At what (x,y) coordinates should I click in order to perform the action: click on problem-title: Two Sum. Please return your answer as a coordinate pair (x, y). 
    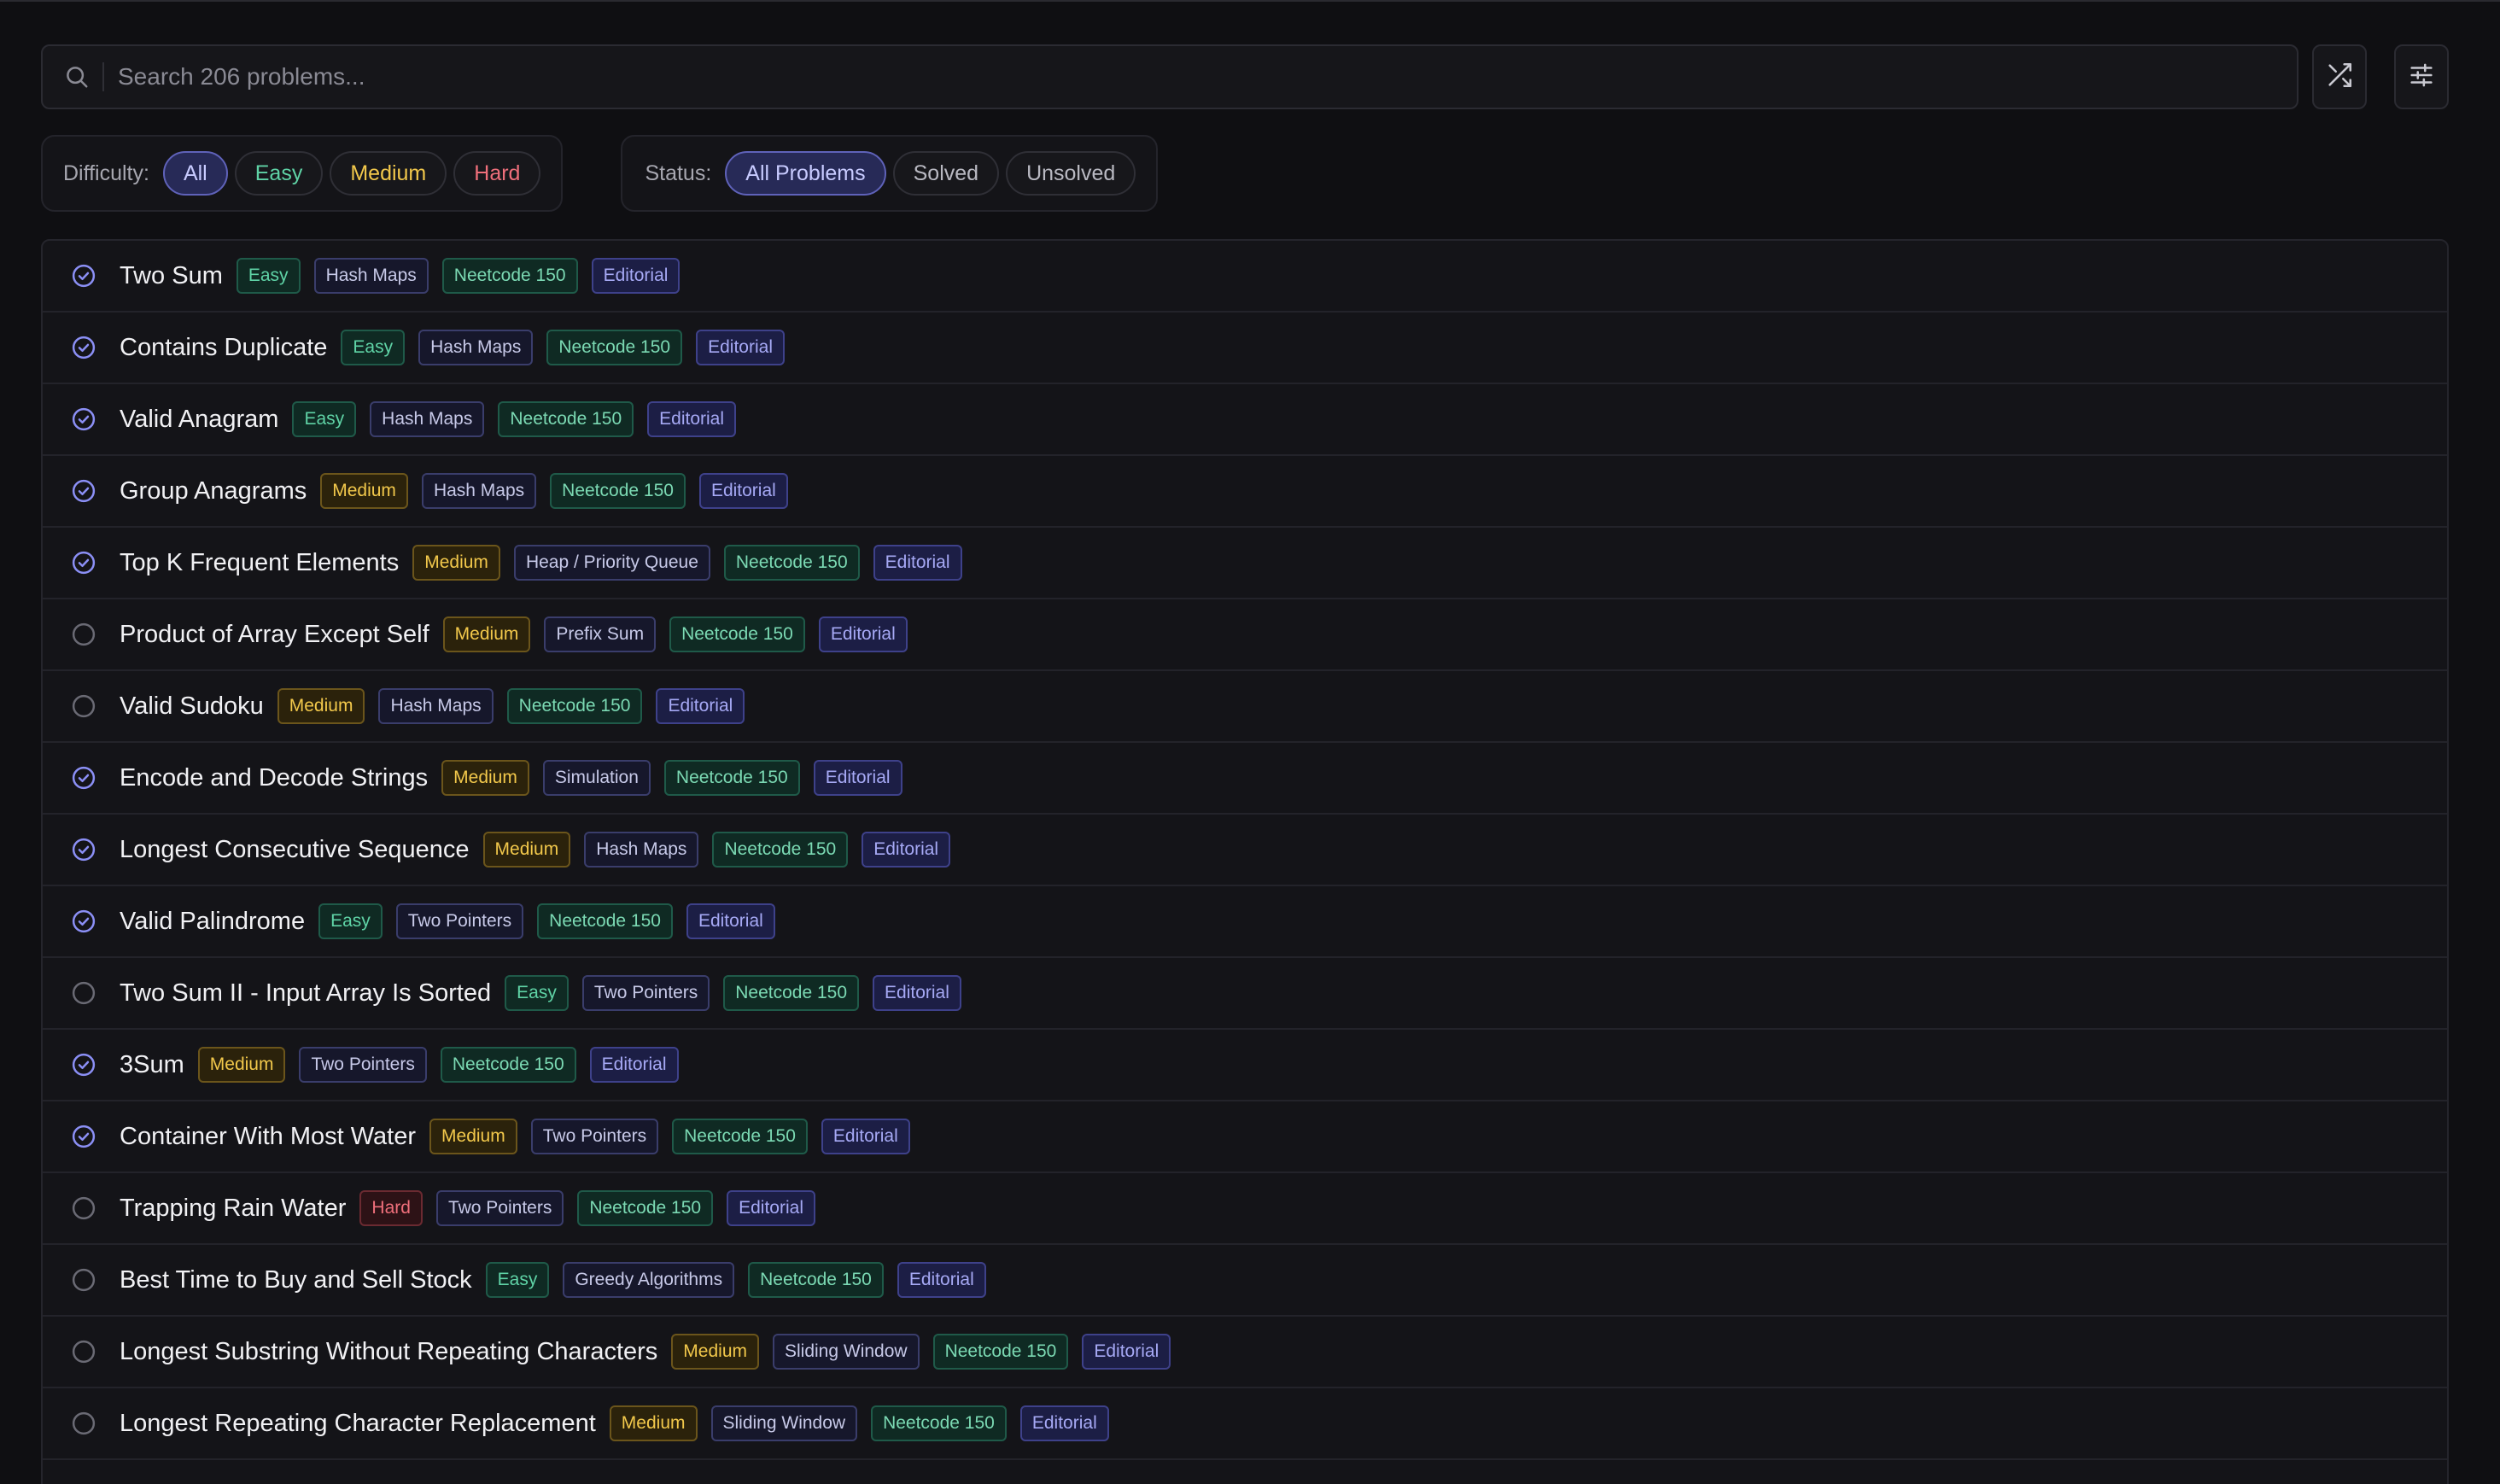
    Looking at the image, I should click on (171, 276).